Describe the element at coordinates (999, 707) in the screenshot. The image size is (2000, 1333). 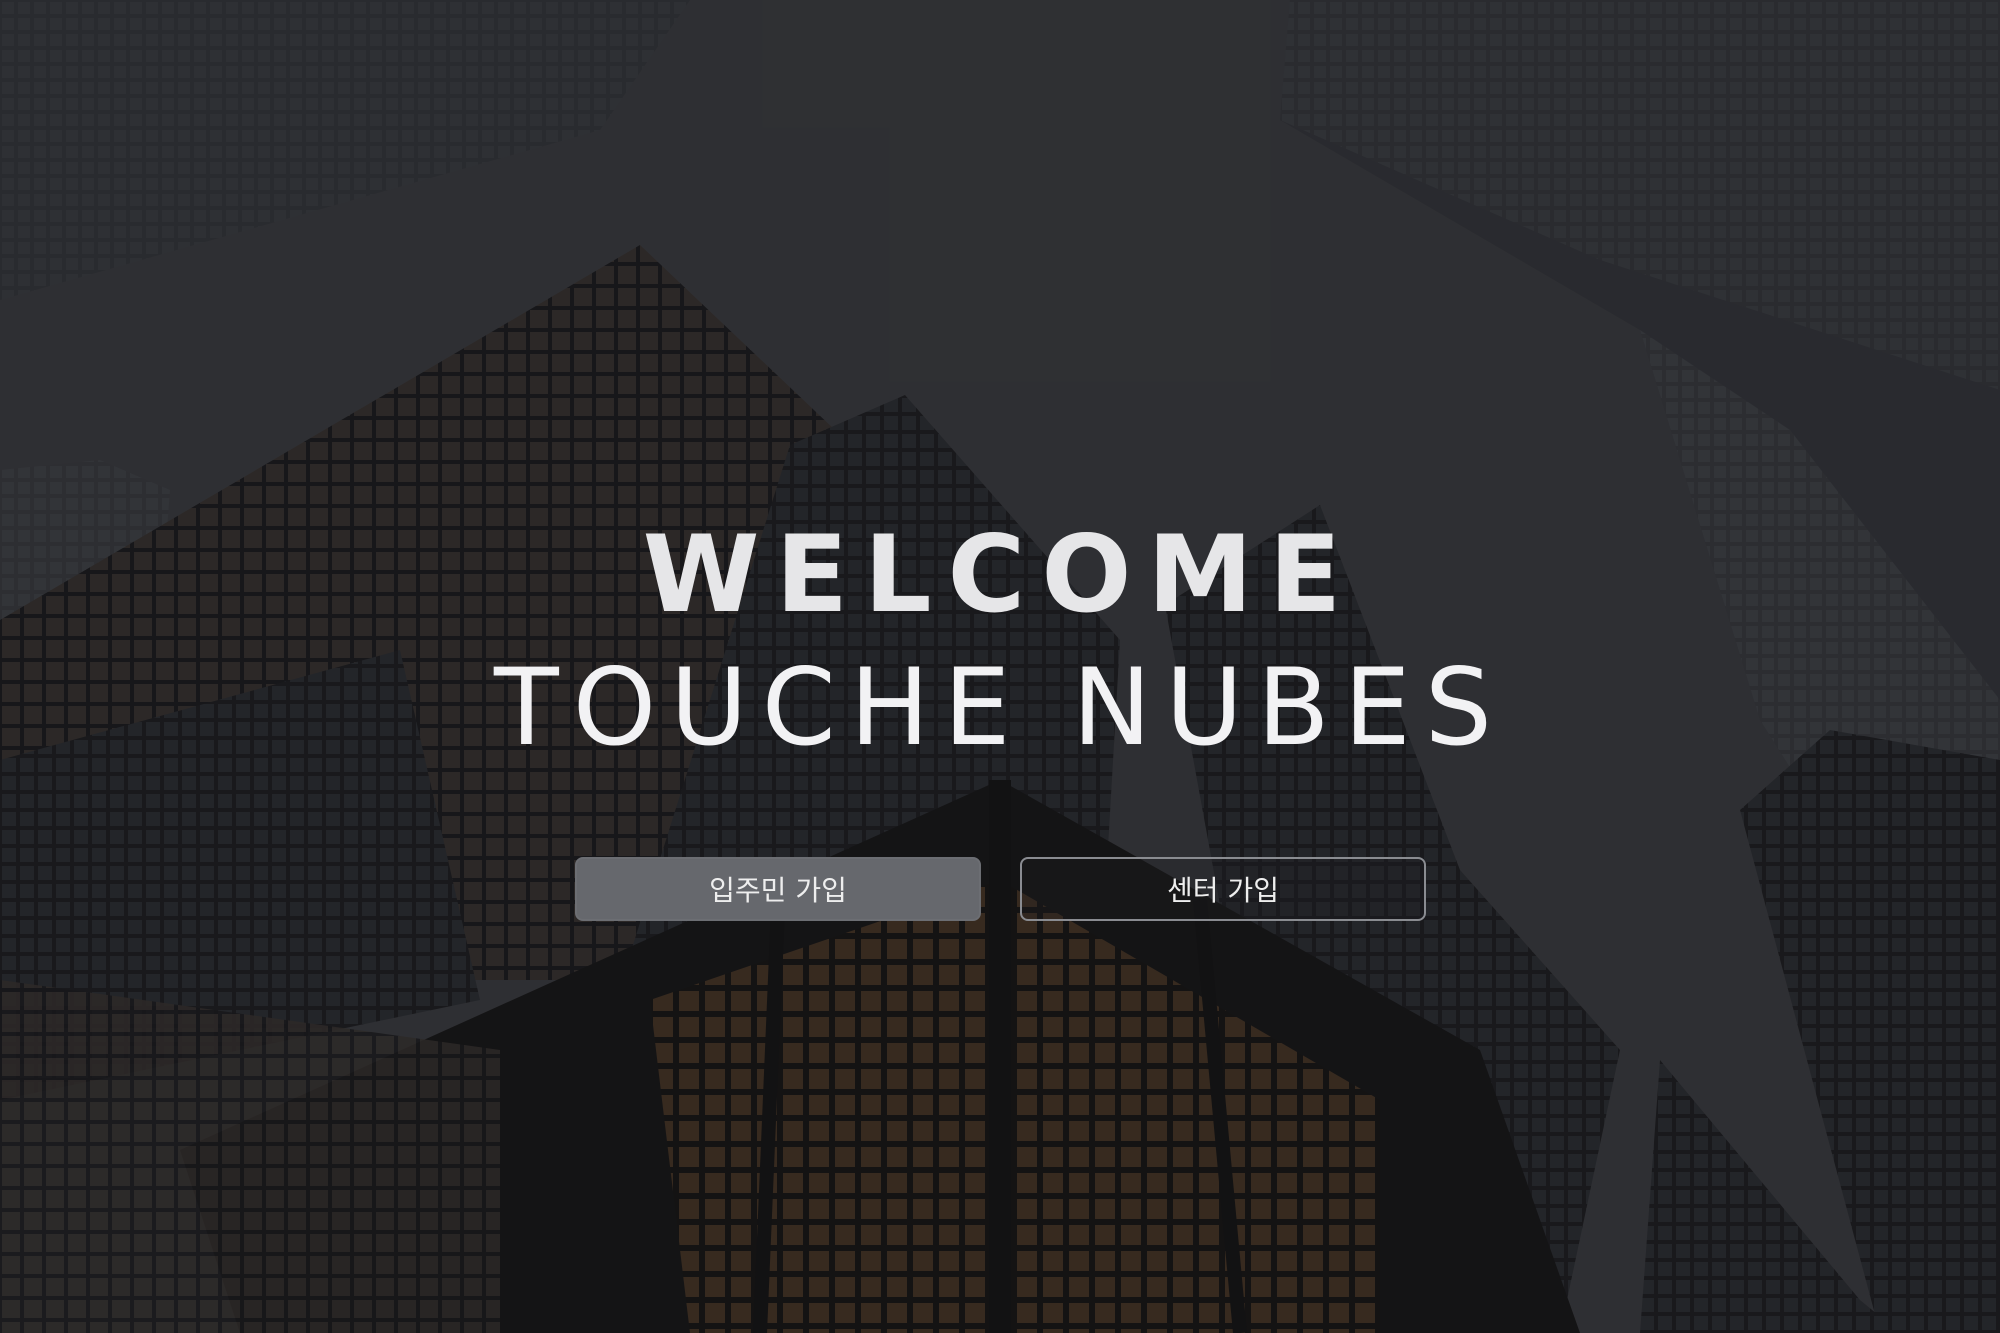
I see `brand-title: TOUCHE NUBES` at that location.